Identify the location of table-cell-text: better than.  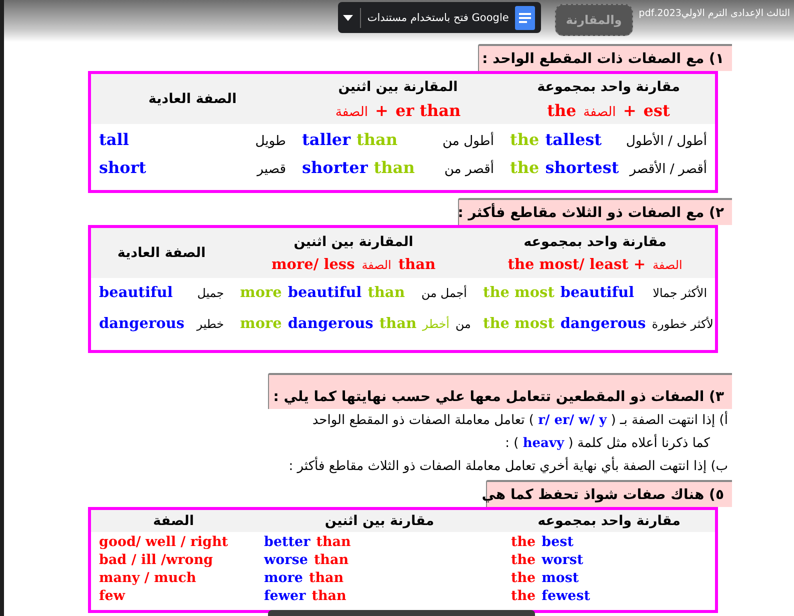
(307, 543).